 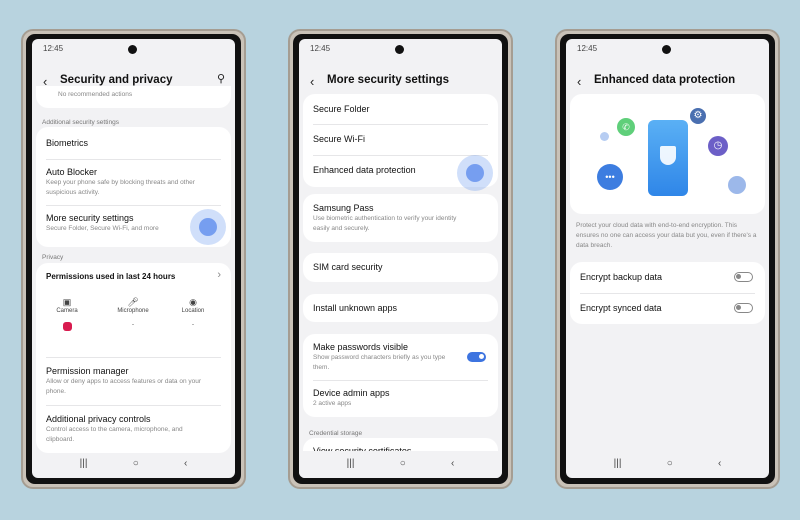 I want to click on chevron-right-icon: ›, so click(x=219, y=275).